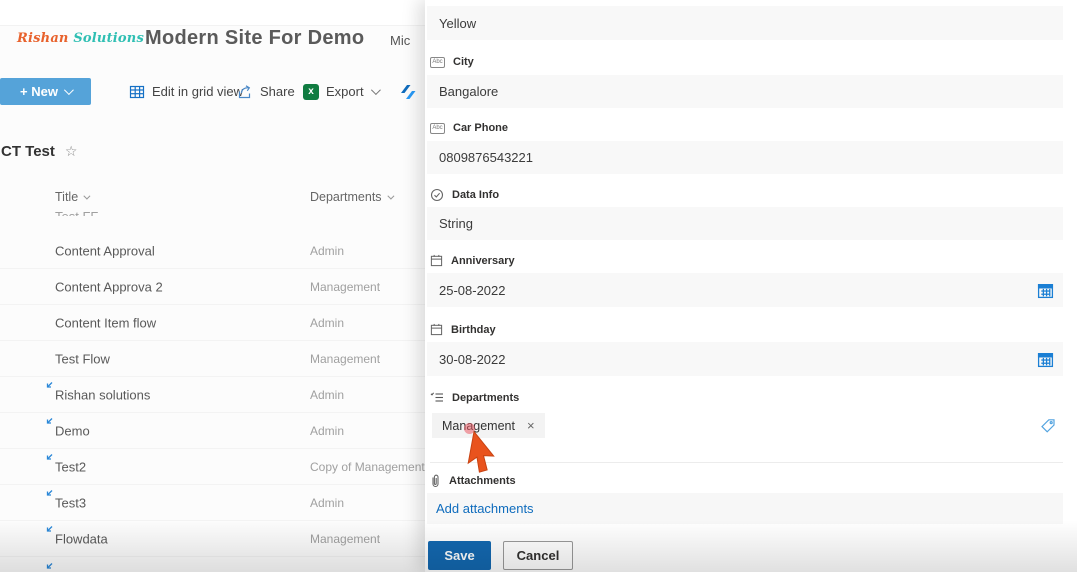  Describe the element at coordinates (435, 481) in the screenshot. I see `paperclip-icon` at that location.